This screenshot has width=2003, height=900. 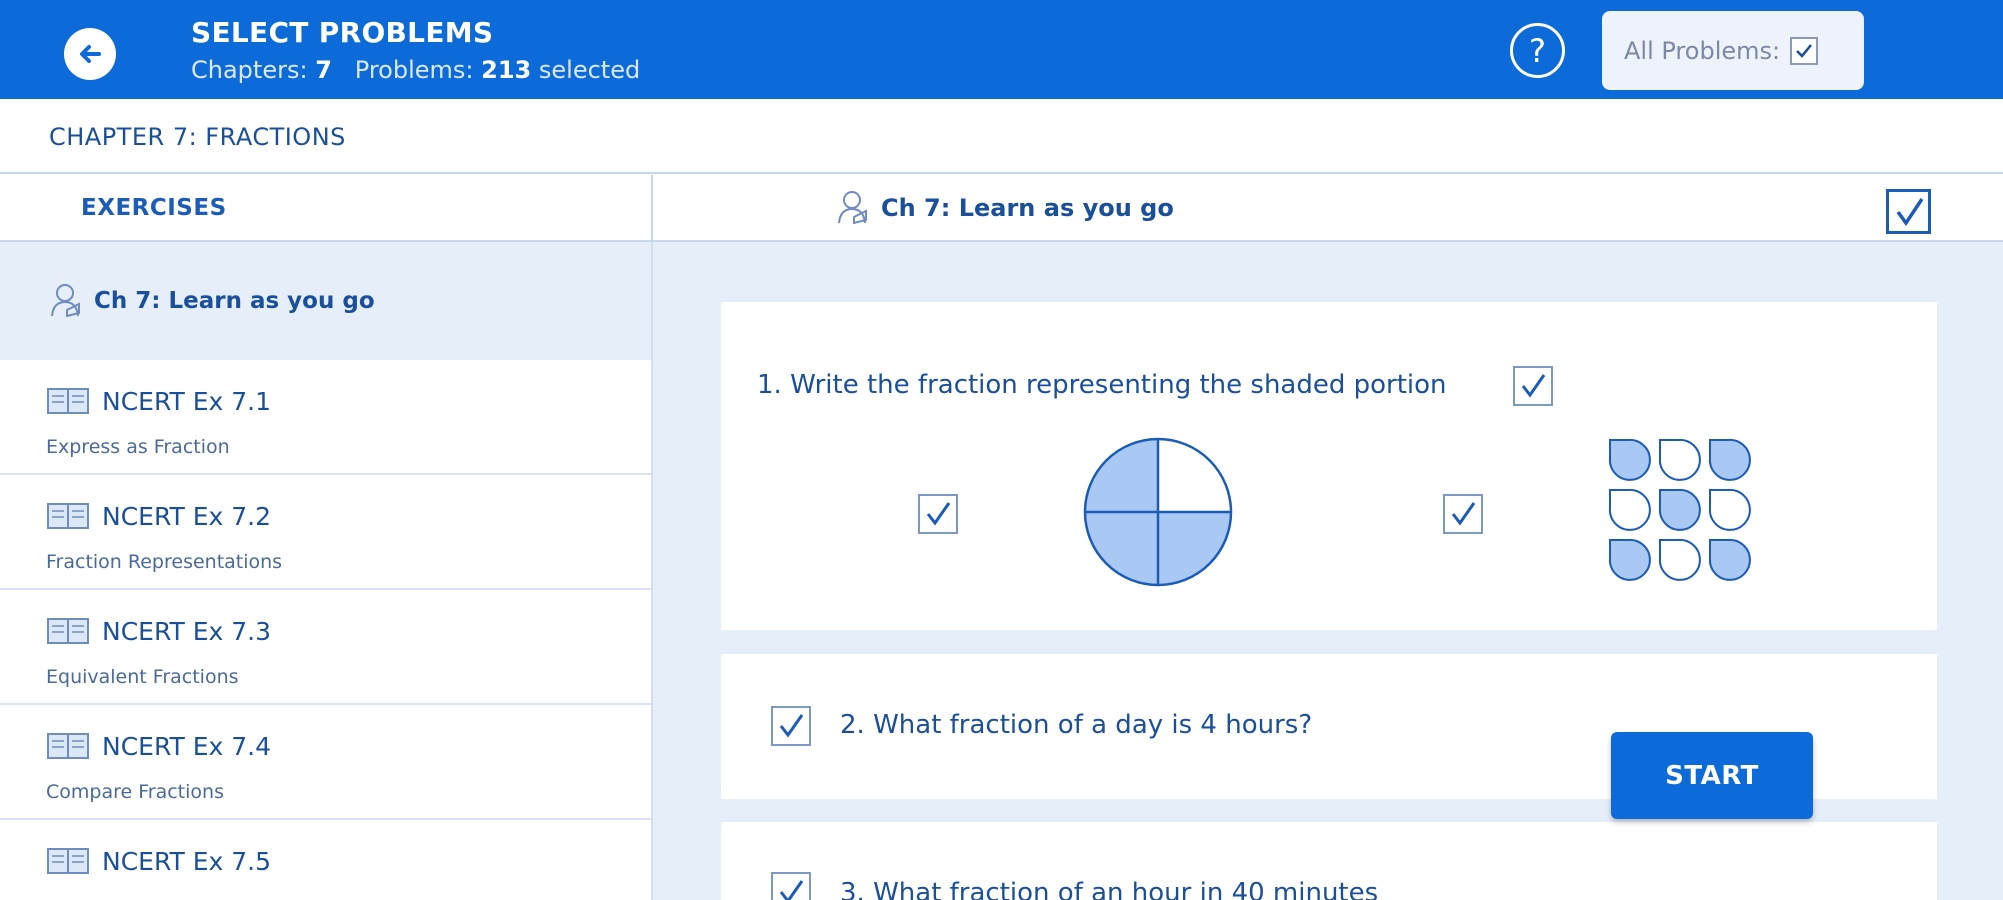 I want to click on sidebar-item-subtitle: Fraction Representations, so click(x=164, y=562).